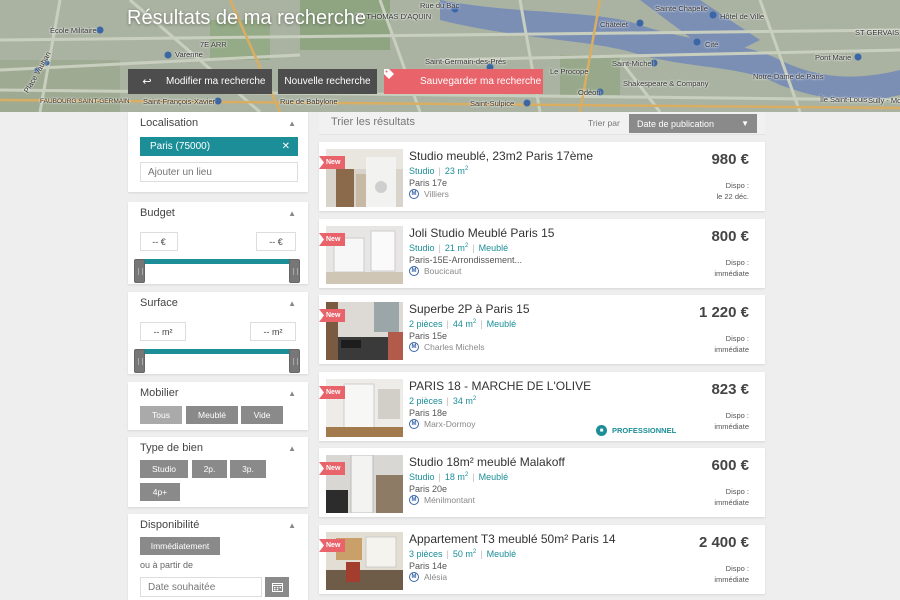  I want to click on location-tag-label: Paris (75000), so click(180, 146).